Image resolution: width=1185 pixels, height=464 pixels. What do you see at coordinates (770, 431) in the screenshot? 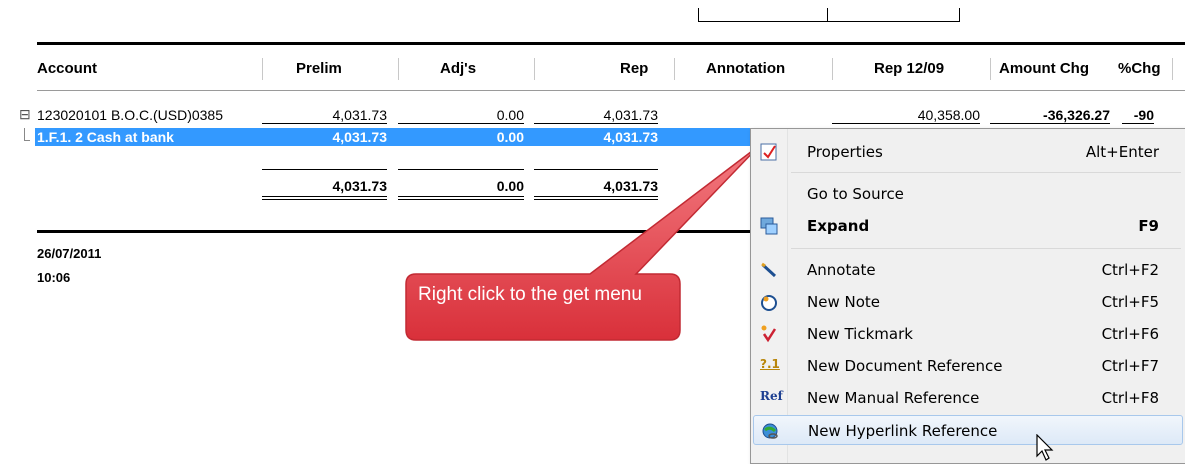
I see `hyperlink-reference-icon` at bounding box center [770, 431].